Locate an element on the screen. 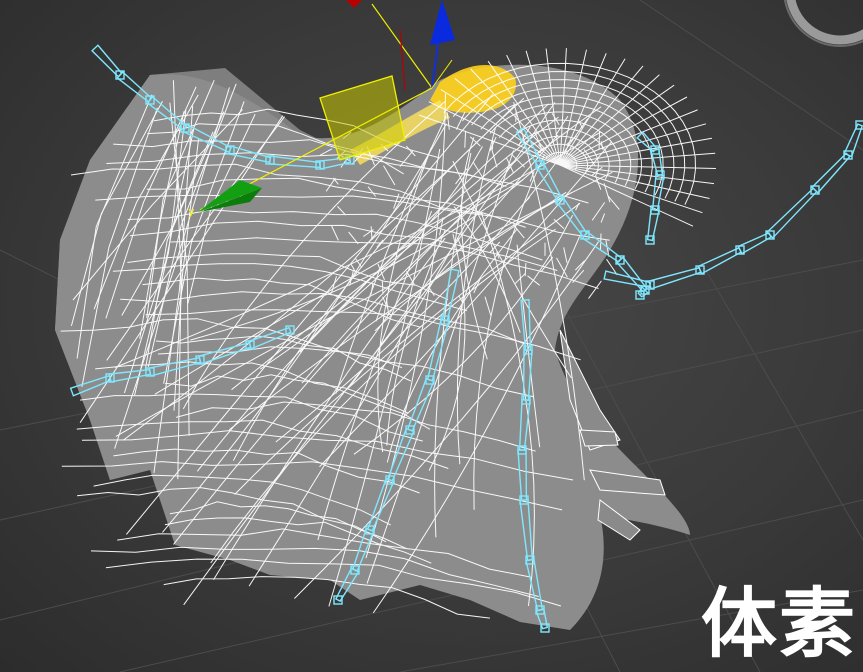  hair-strand is located at coordinates (599, 438).